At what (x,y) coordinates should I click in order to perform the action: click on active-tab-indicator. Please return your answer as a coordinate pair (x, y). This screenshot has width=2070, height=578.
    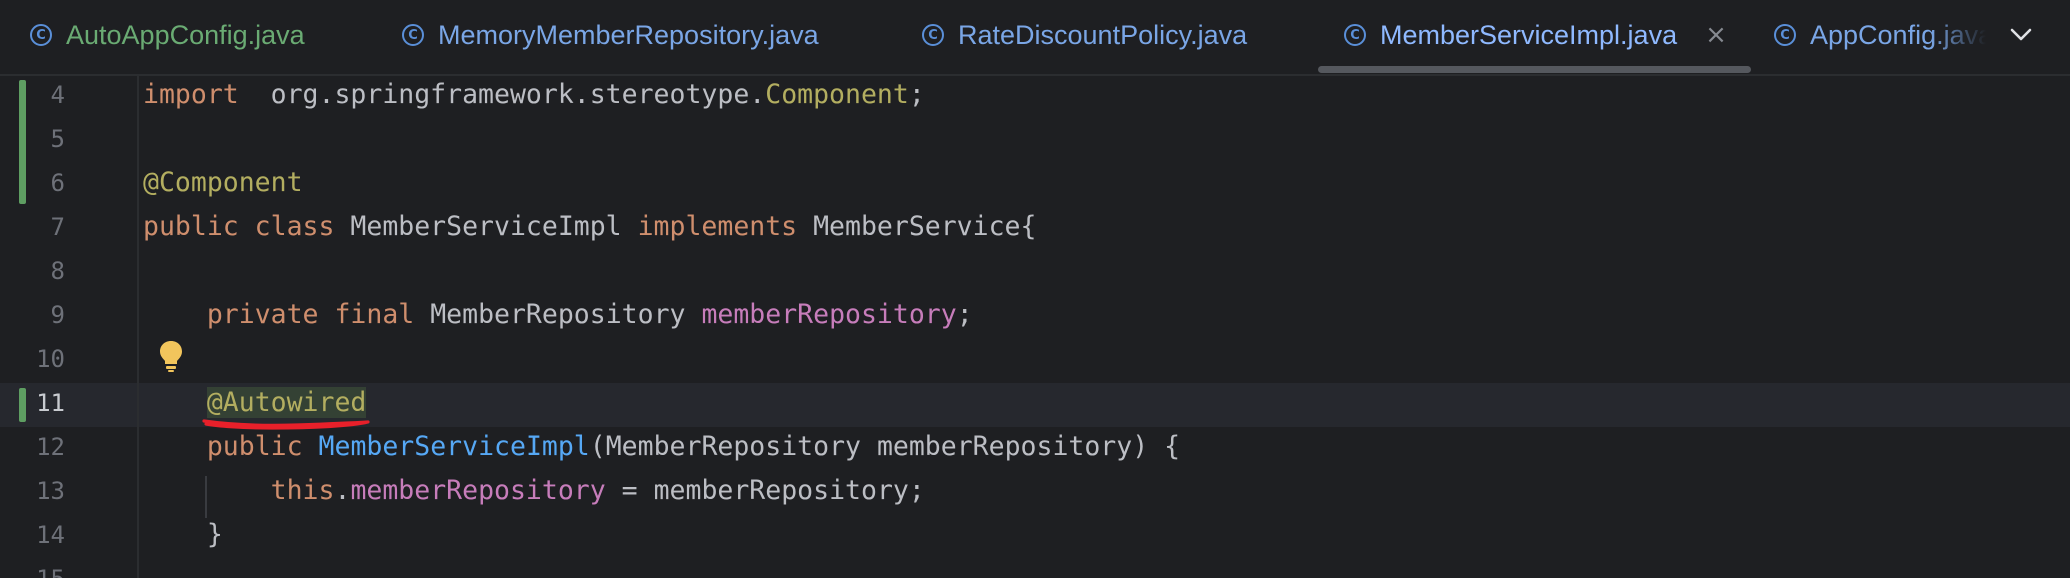
    Looking at the image, I should click on (1534, 69).